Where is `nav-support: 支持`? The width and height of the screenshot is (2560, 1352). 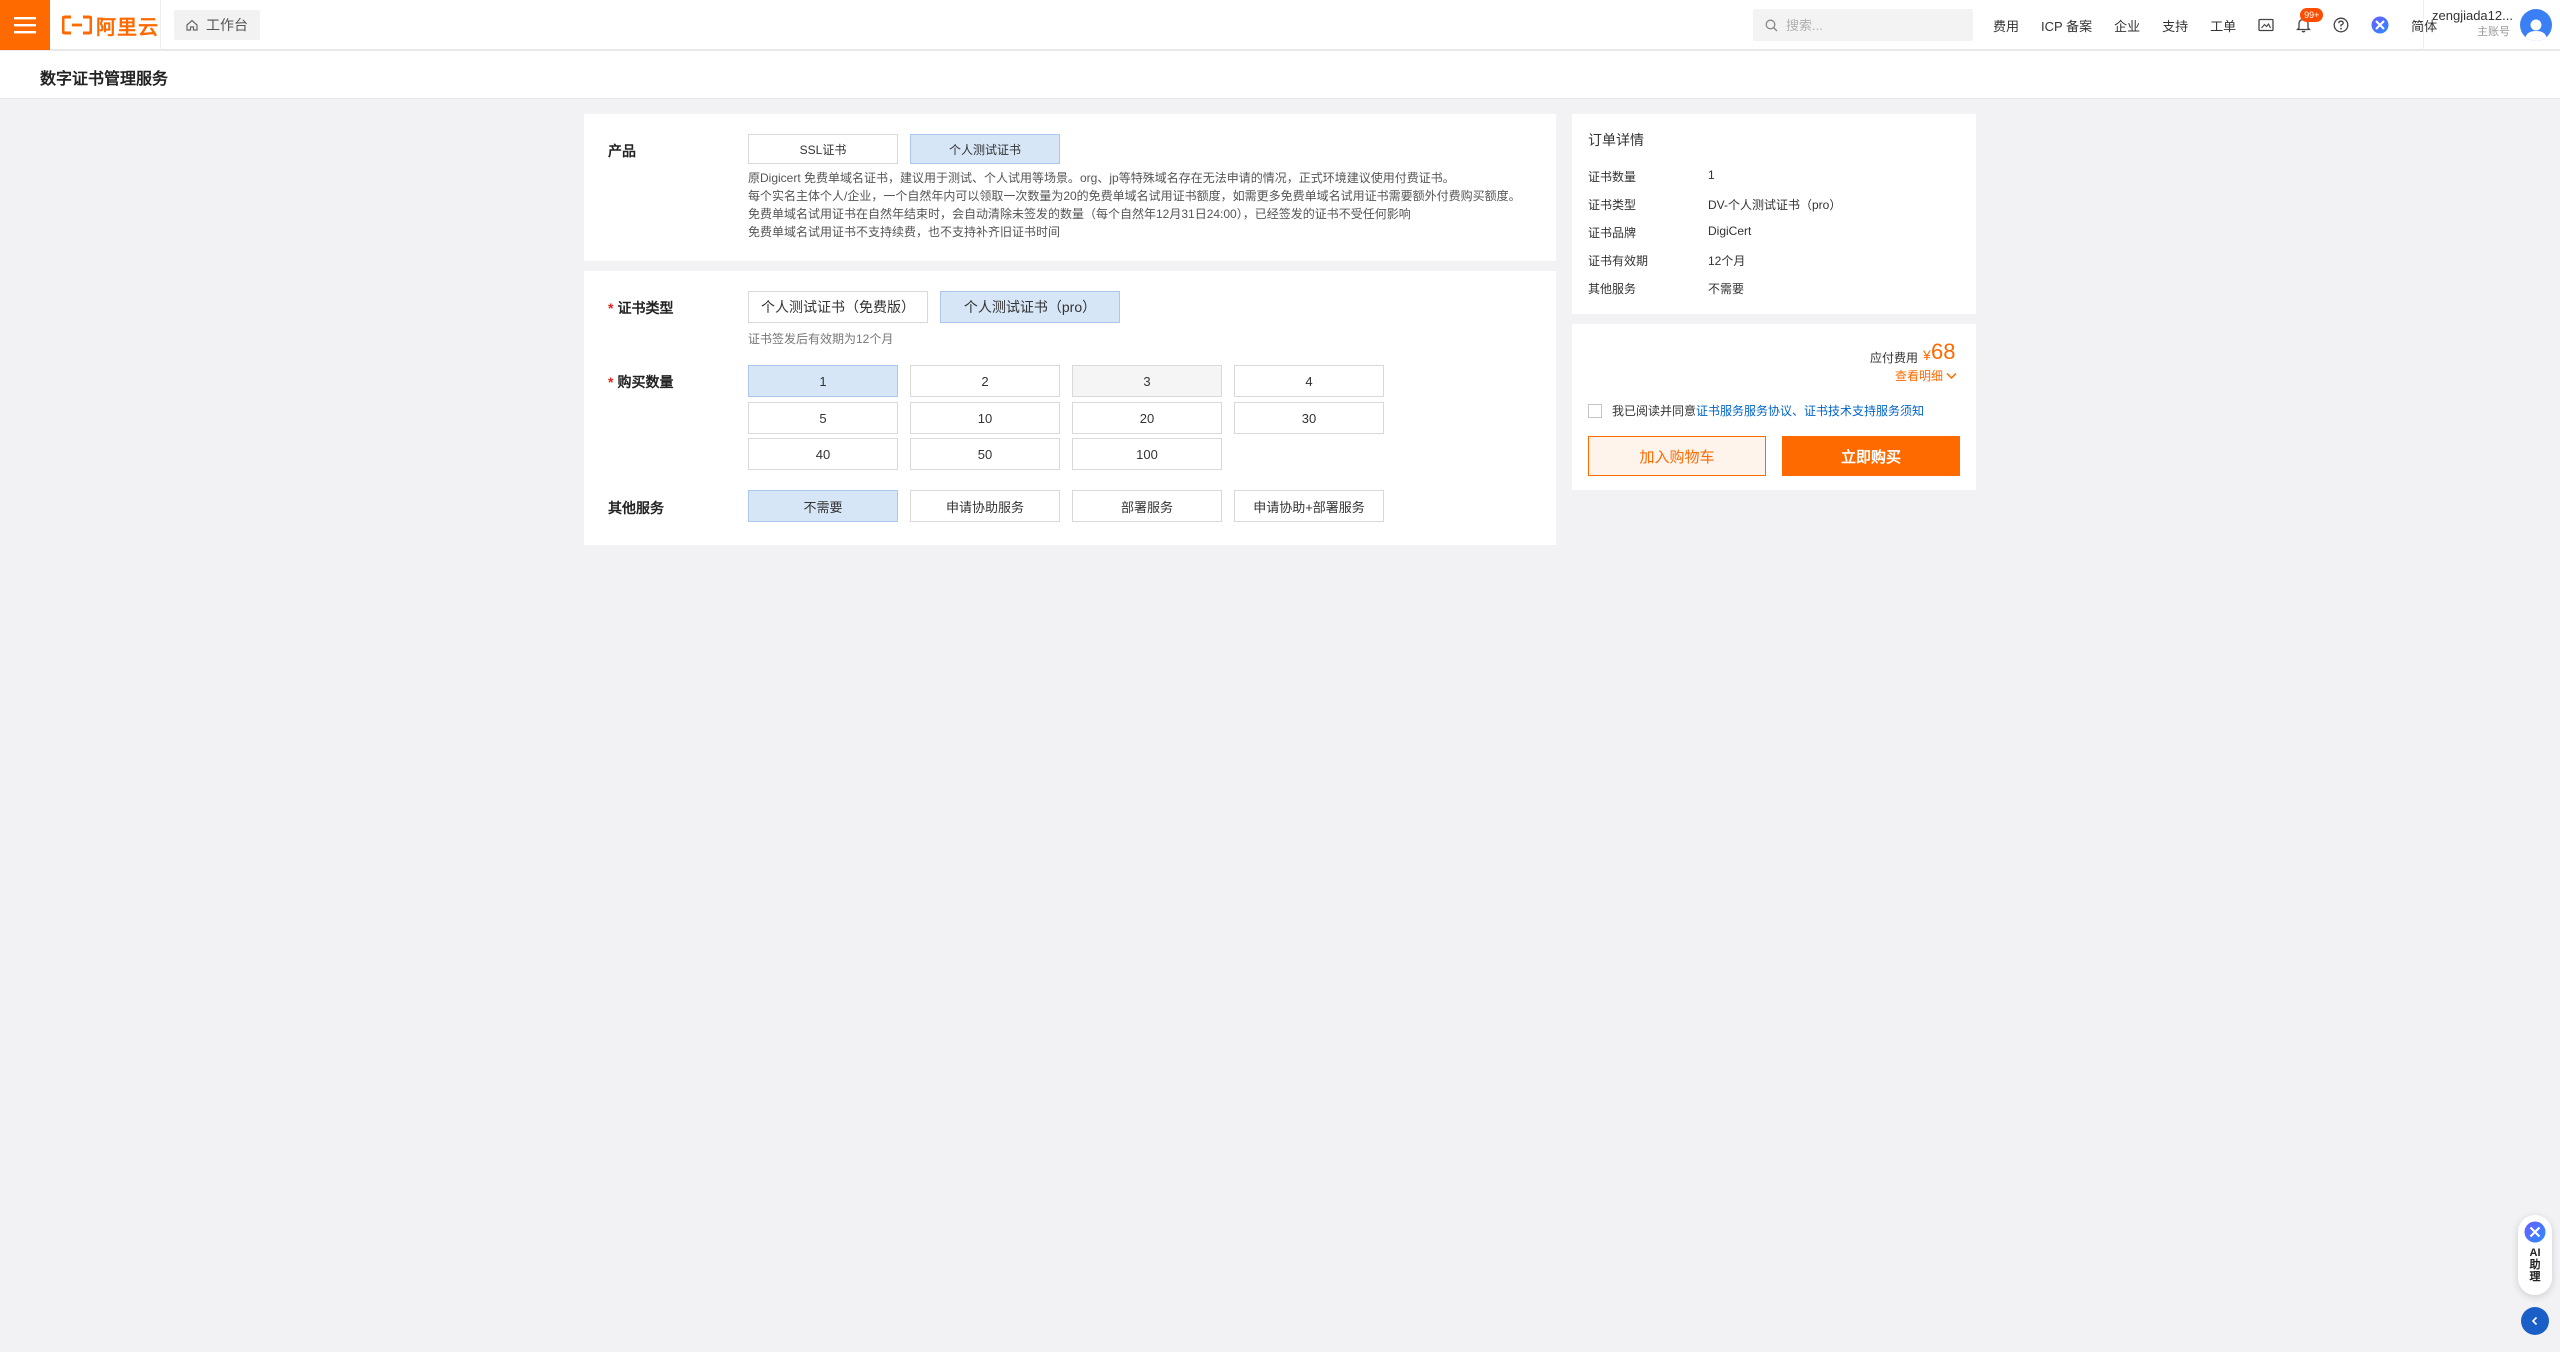 nav-support: 支持 is located at coordinates (2175, 25).